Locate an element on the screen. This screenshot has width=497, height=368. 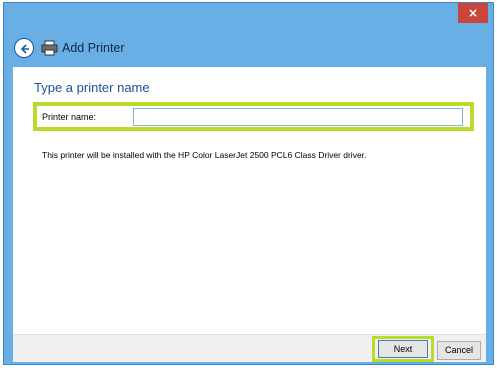
wizard-footer: Next Cancel is located at coordinates (249, 348).